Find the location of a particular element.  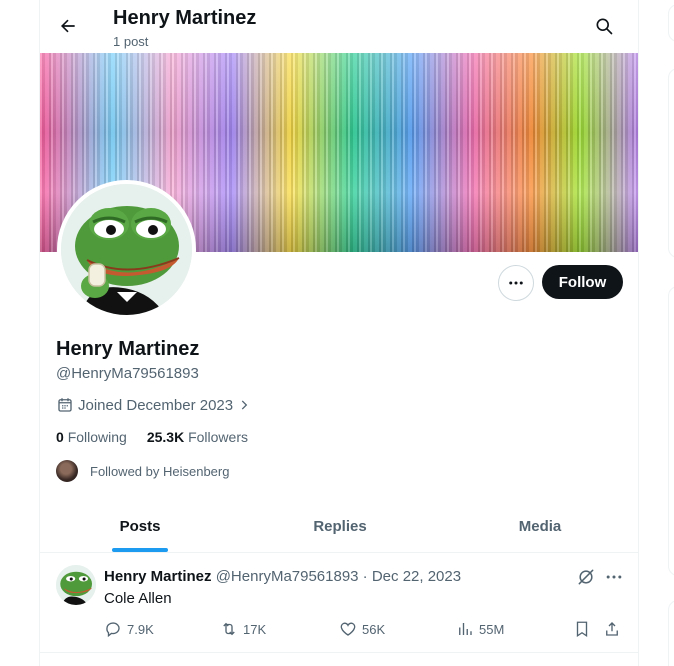

followers-label: Followers is located at coordinates (218, 437).